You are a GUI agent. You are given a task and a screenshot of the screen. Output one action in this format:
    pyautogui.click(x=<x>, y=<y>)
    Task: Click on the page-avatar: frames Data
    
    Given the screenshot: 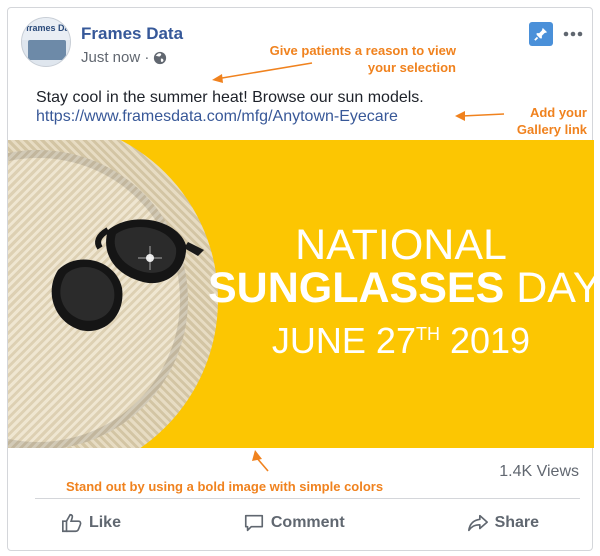 What is the action you would take?
    pyautogui.click(x=46, y=42)
    